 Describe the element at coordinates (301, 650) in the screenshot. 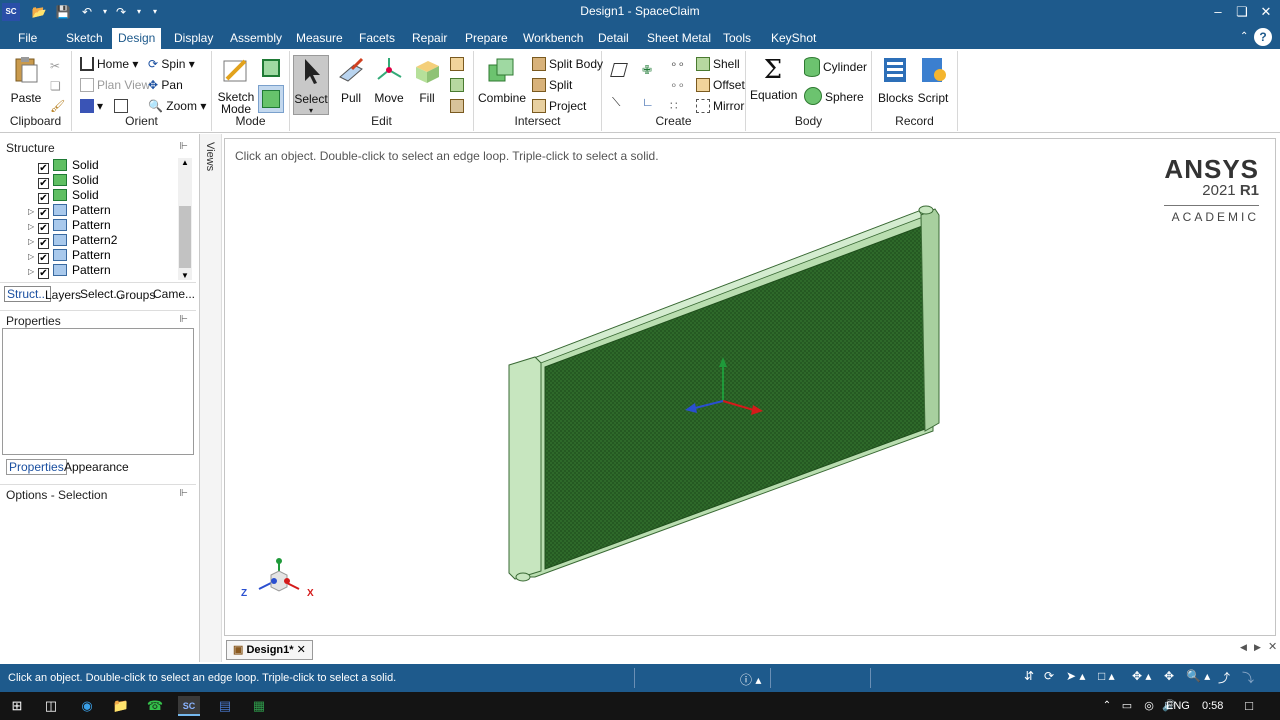

I see `close-tab-icon: ✕` at that location.